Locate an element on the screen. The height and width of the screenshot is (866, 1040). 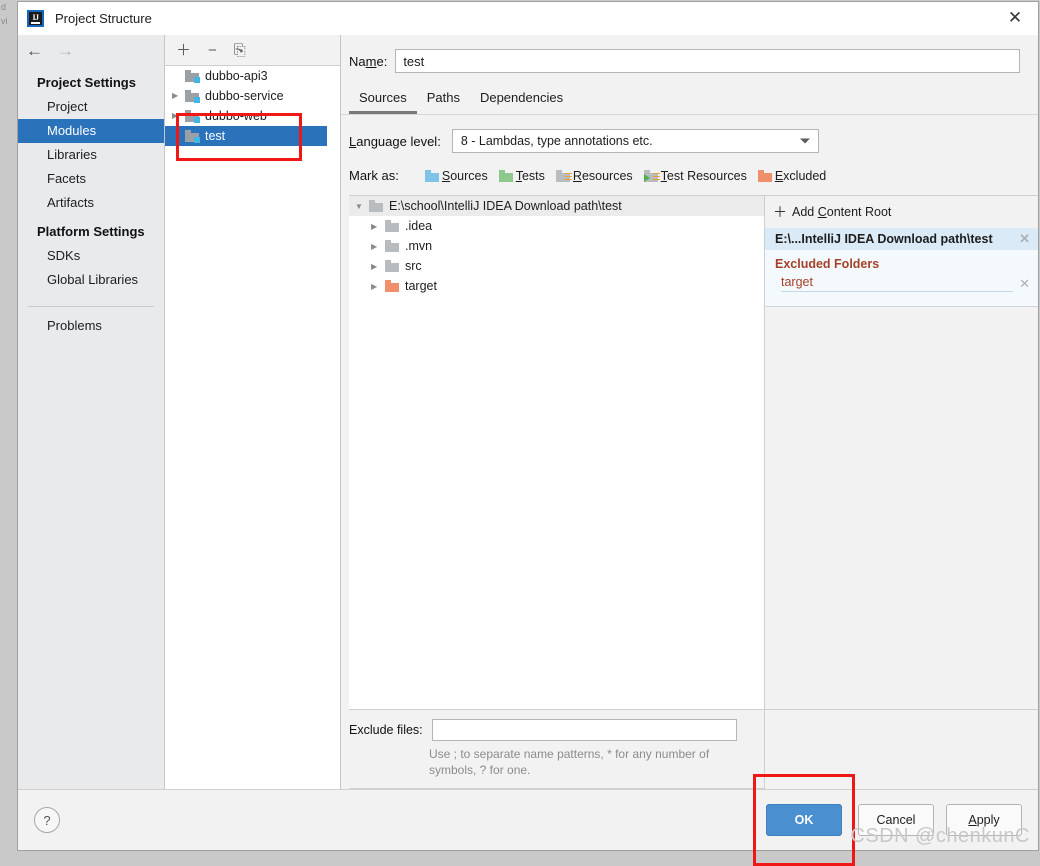
chevron-down-icon is located at coordinates (804, 141).